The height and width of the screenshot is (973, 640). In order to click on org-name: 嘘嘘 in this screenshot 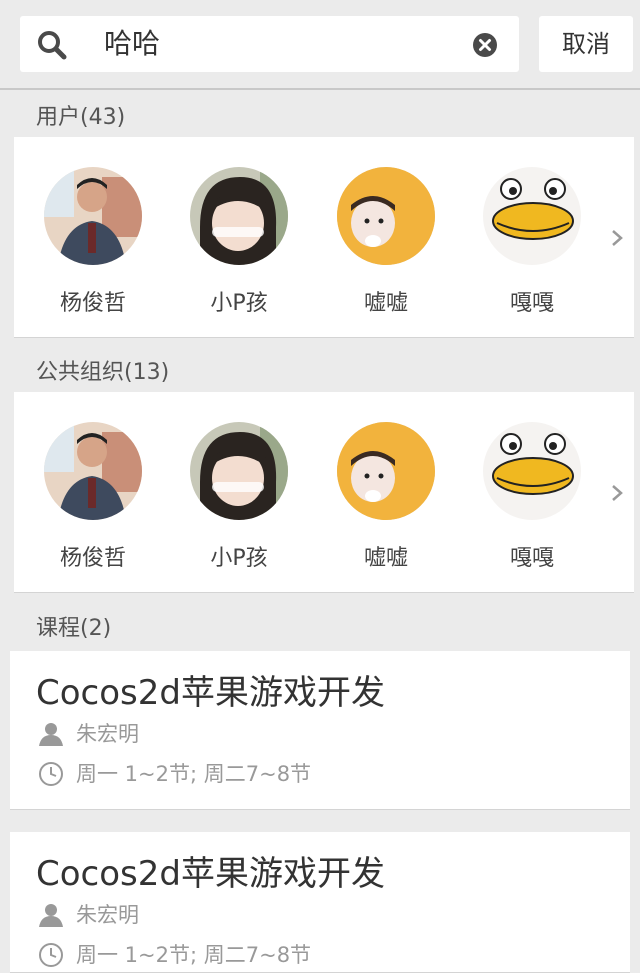, I will do `click(385, 558)`.